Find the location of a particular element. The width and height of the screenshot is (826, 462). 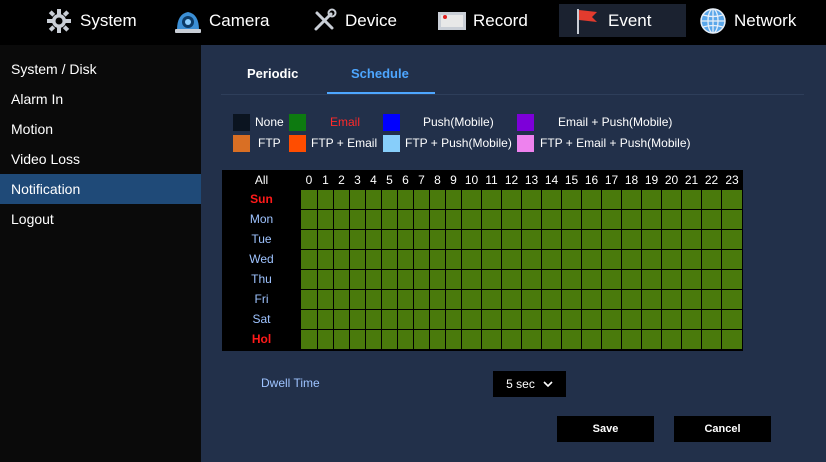

save-button: Save is located at coordinates (605, 429).